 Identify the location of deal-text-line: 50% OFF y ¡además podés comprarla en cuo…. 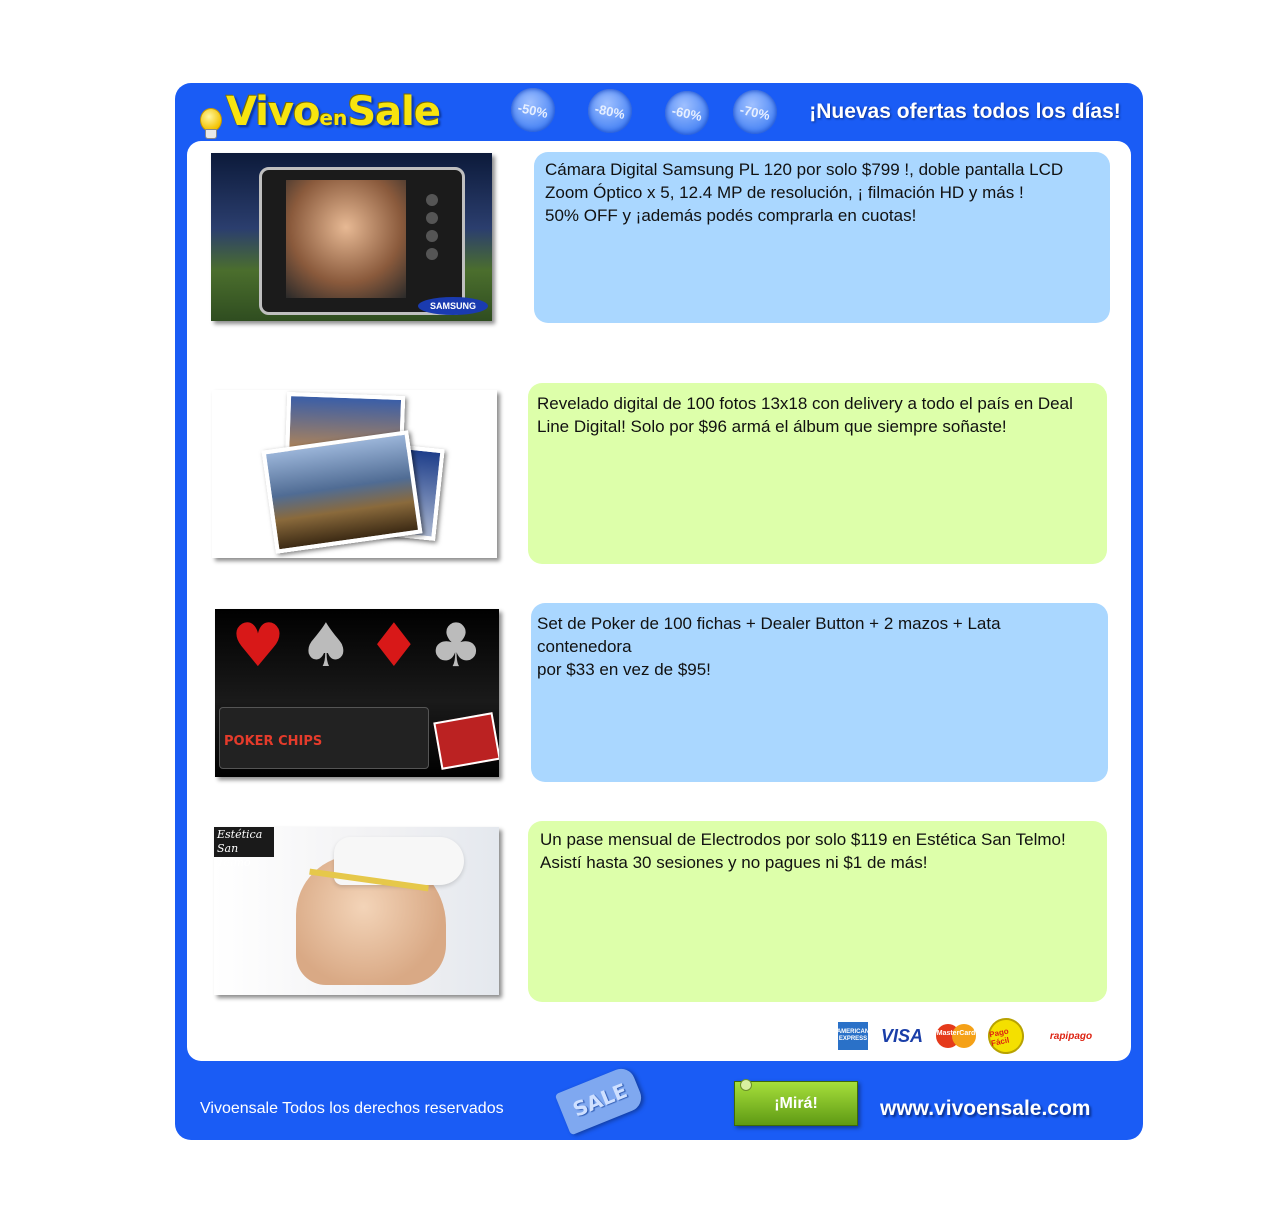
(731, 215).